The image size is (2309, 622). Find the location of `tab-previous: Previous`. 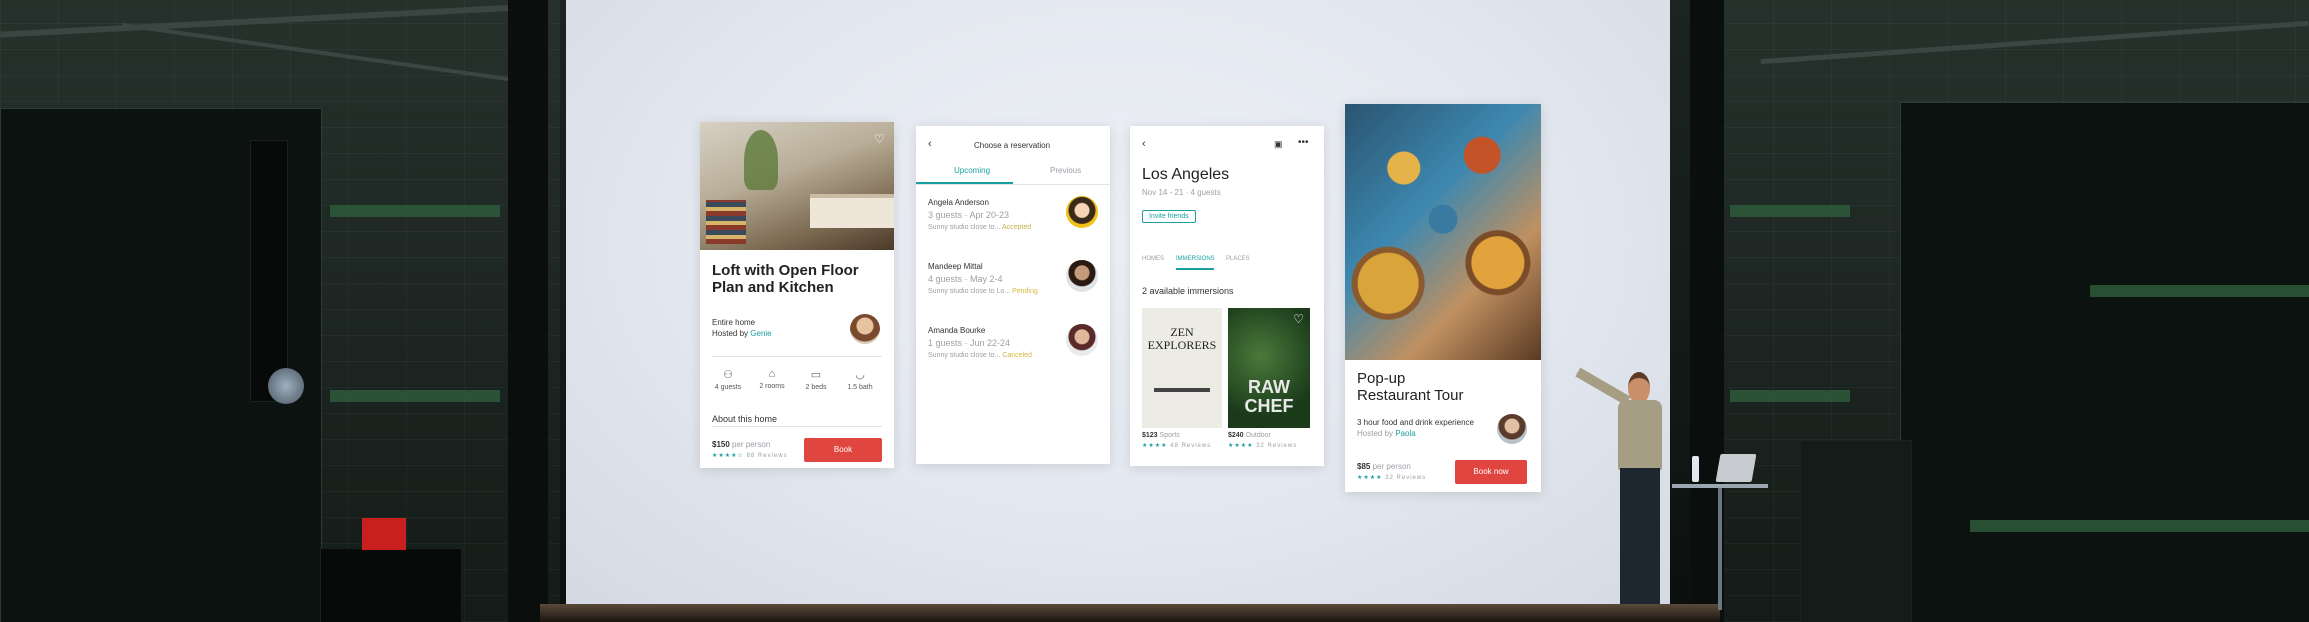

tab-previous: Previous is located at coordinates (1065, 170).